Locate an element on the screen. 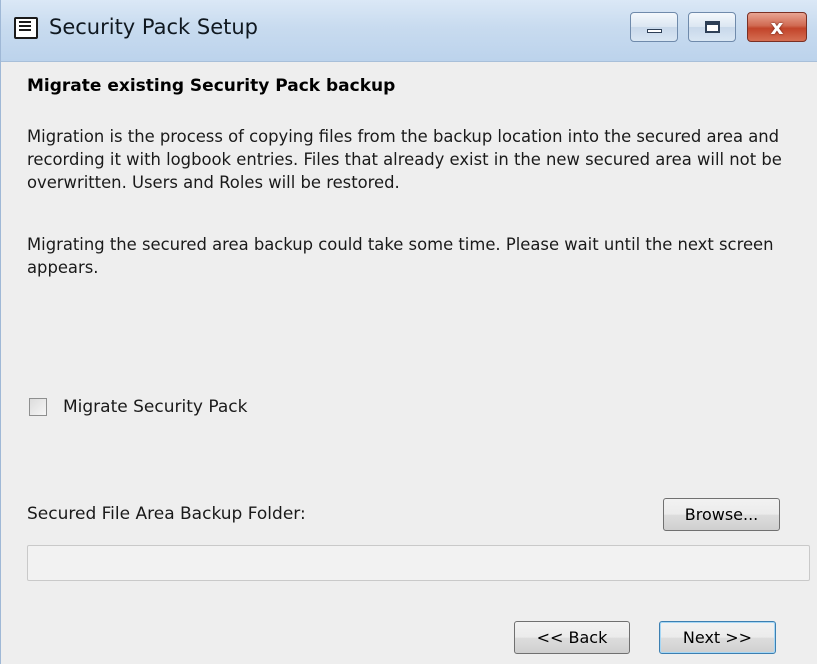  minimize-button is located at coordinates (654, 27).